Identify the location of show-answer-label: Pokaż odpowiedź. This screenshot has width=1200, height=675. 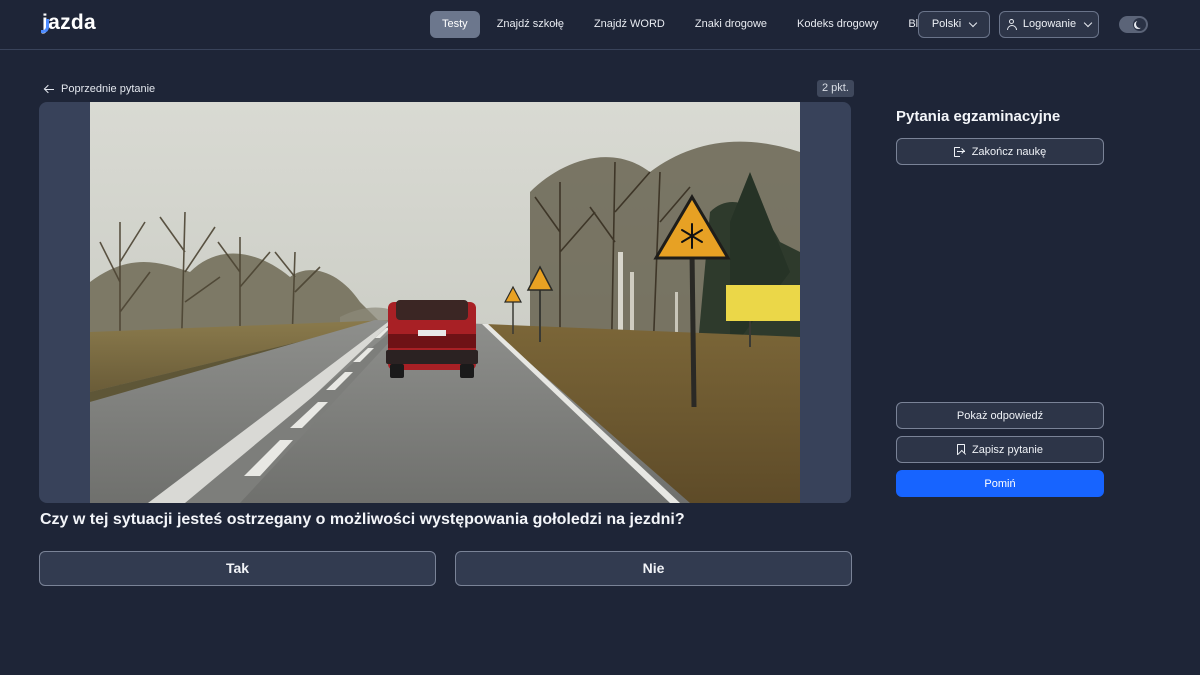
(1000, 415).